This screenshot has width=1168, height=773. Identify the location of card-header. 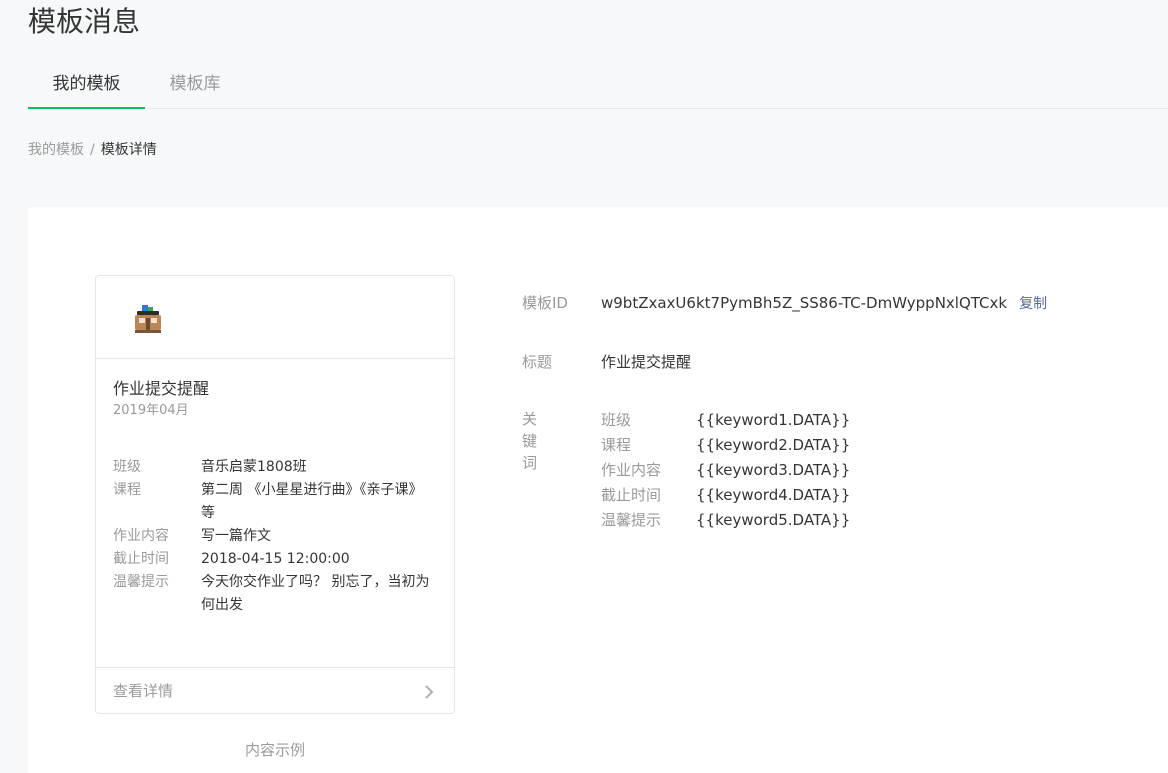
(275, 317).